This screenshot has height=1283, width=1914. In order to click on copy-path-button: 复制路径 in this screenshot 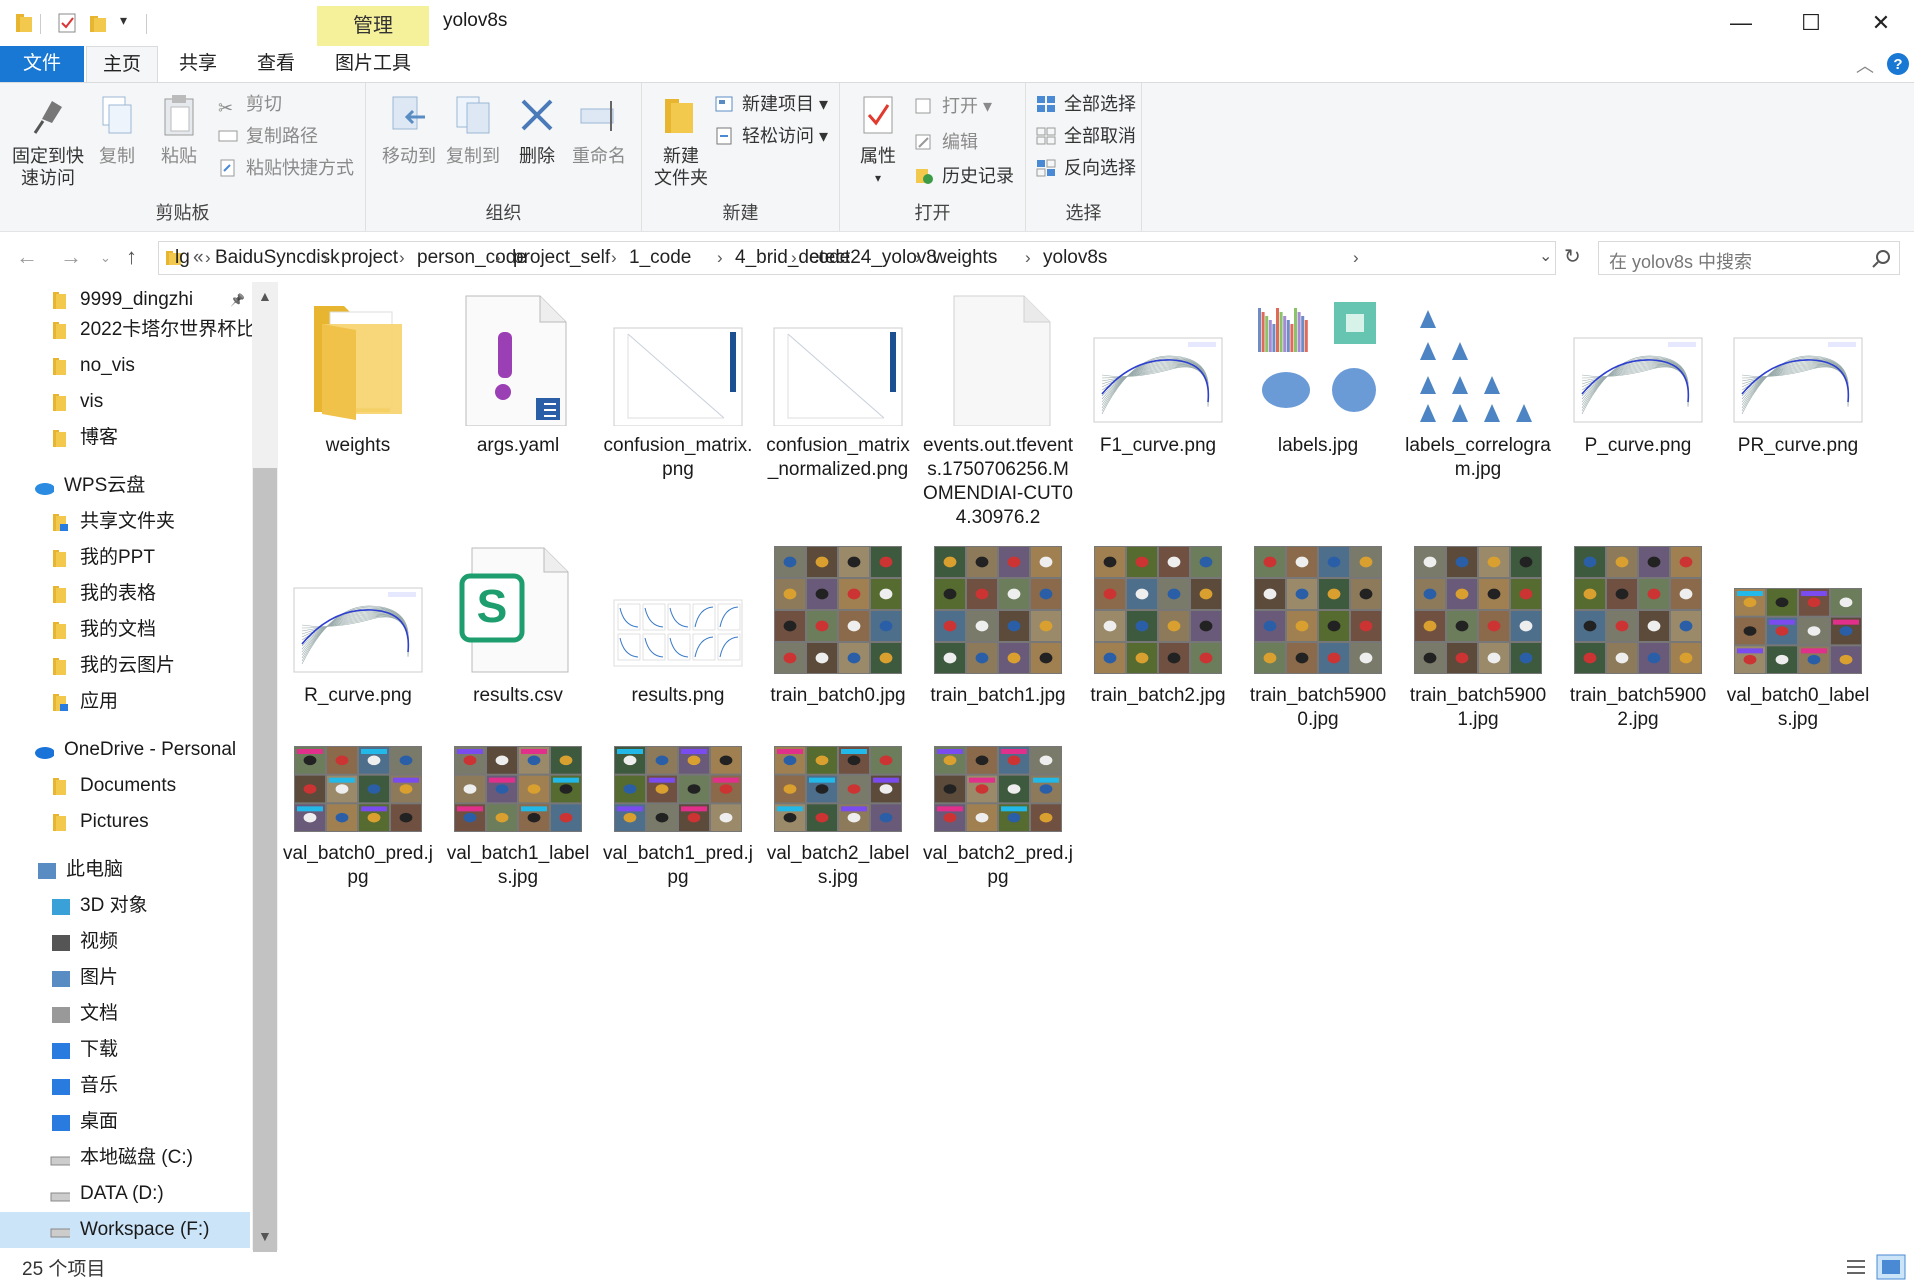, I will do `click(268, 136)`.